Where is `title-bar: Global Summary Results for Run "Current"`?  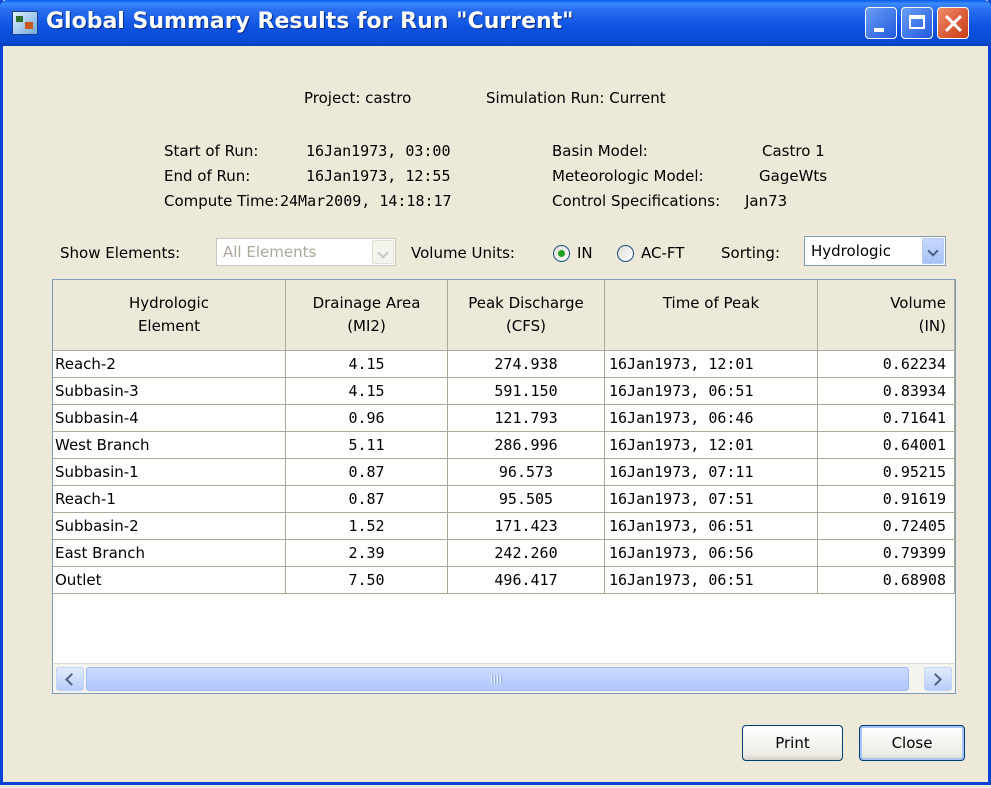 title-bar: Global Summary Results for Run "Current" is located at coordinates (495, 23).